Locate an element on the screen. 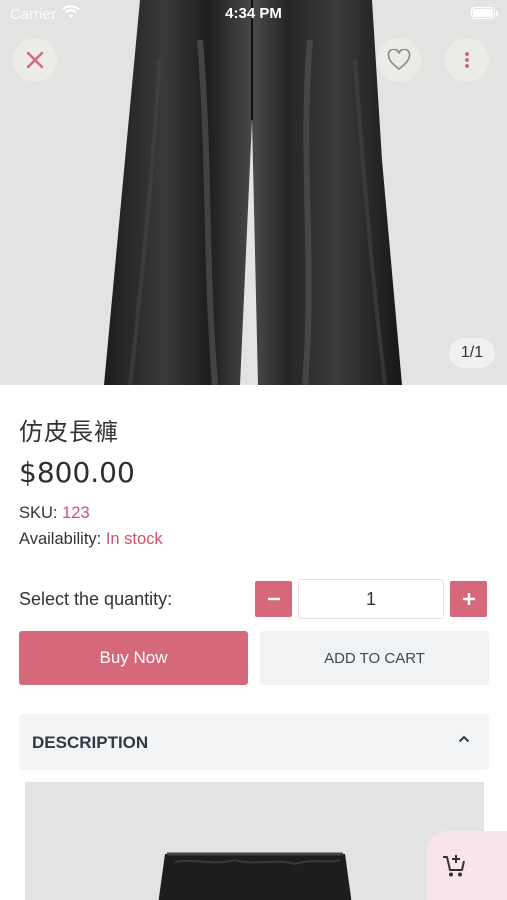 This screenshot has width=507, height=900. chevron-up-icon is located at coordinates (464, 741).